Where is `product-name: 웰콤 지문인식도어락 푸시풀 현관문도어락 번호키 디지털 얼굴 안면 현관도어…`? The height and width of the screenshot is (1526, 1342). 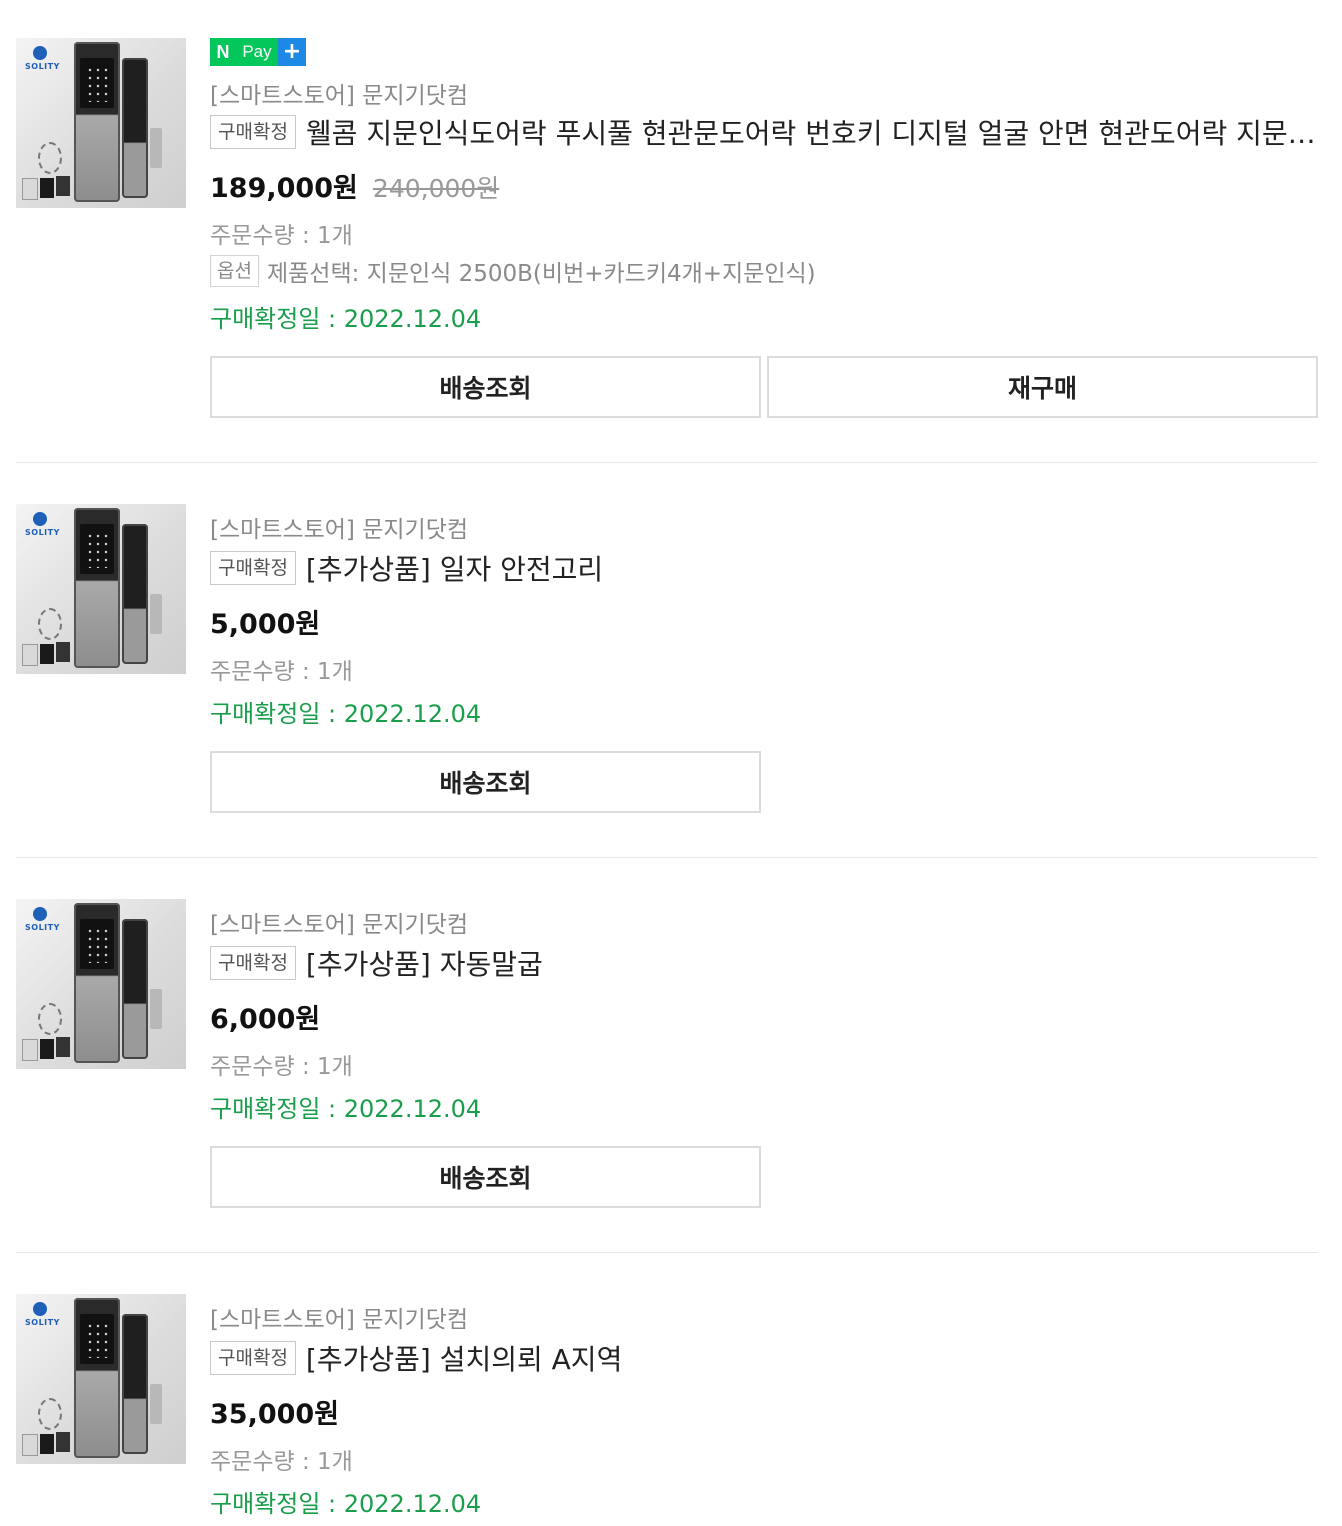
product-name: 웰콤 지문인식도어락 푸시풀 현관문도어락 번호키 디지털 얼굴 안면 현관도어… is located at coordinates (812, 132).